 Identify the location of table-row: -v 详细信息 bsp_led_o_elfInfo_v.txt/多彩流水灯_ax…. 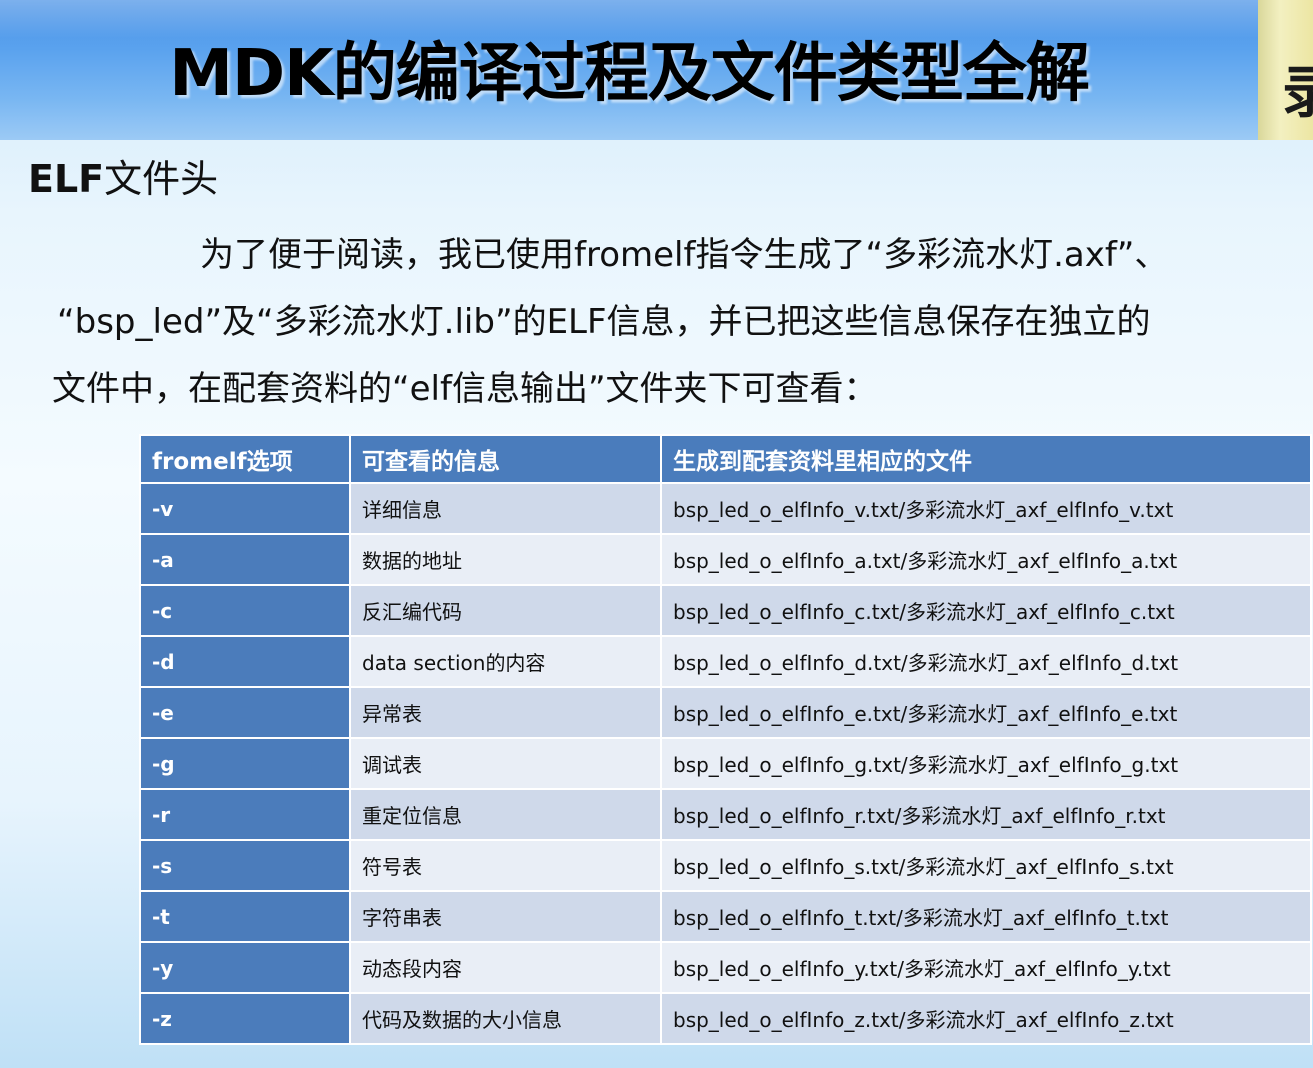
(725, 508).